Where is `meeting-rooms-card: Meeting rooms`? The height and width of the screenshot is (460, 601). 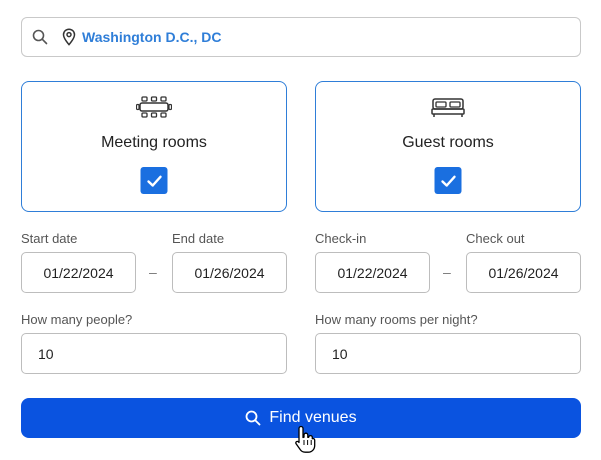
meeting-rooms-card: Meeting rooms is located at coordinates (154, 146).